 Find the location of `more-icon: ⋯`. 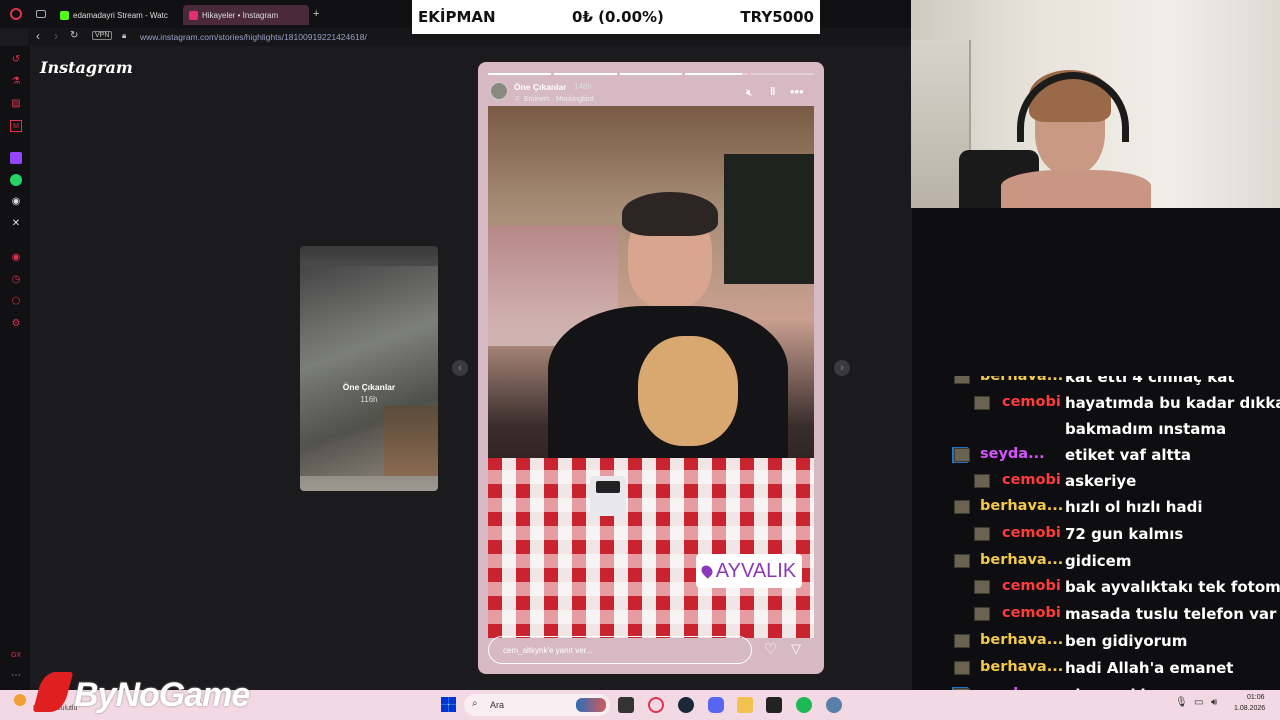

more-icon: ⋯ is located at coordinates (16, 676).